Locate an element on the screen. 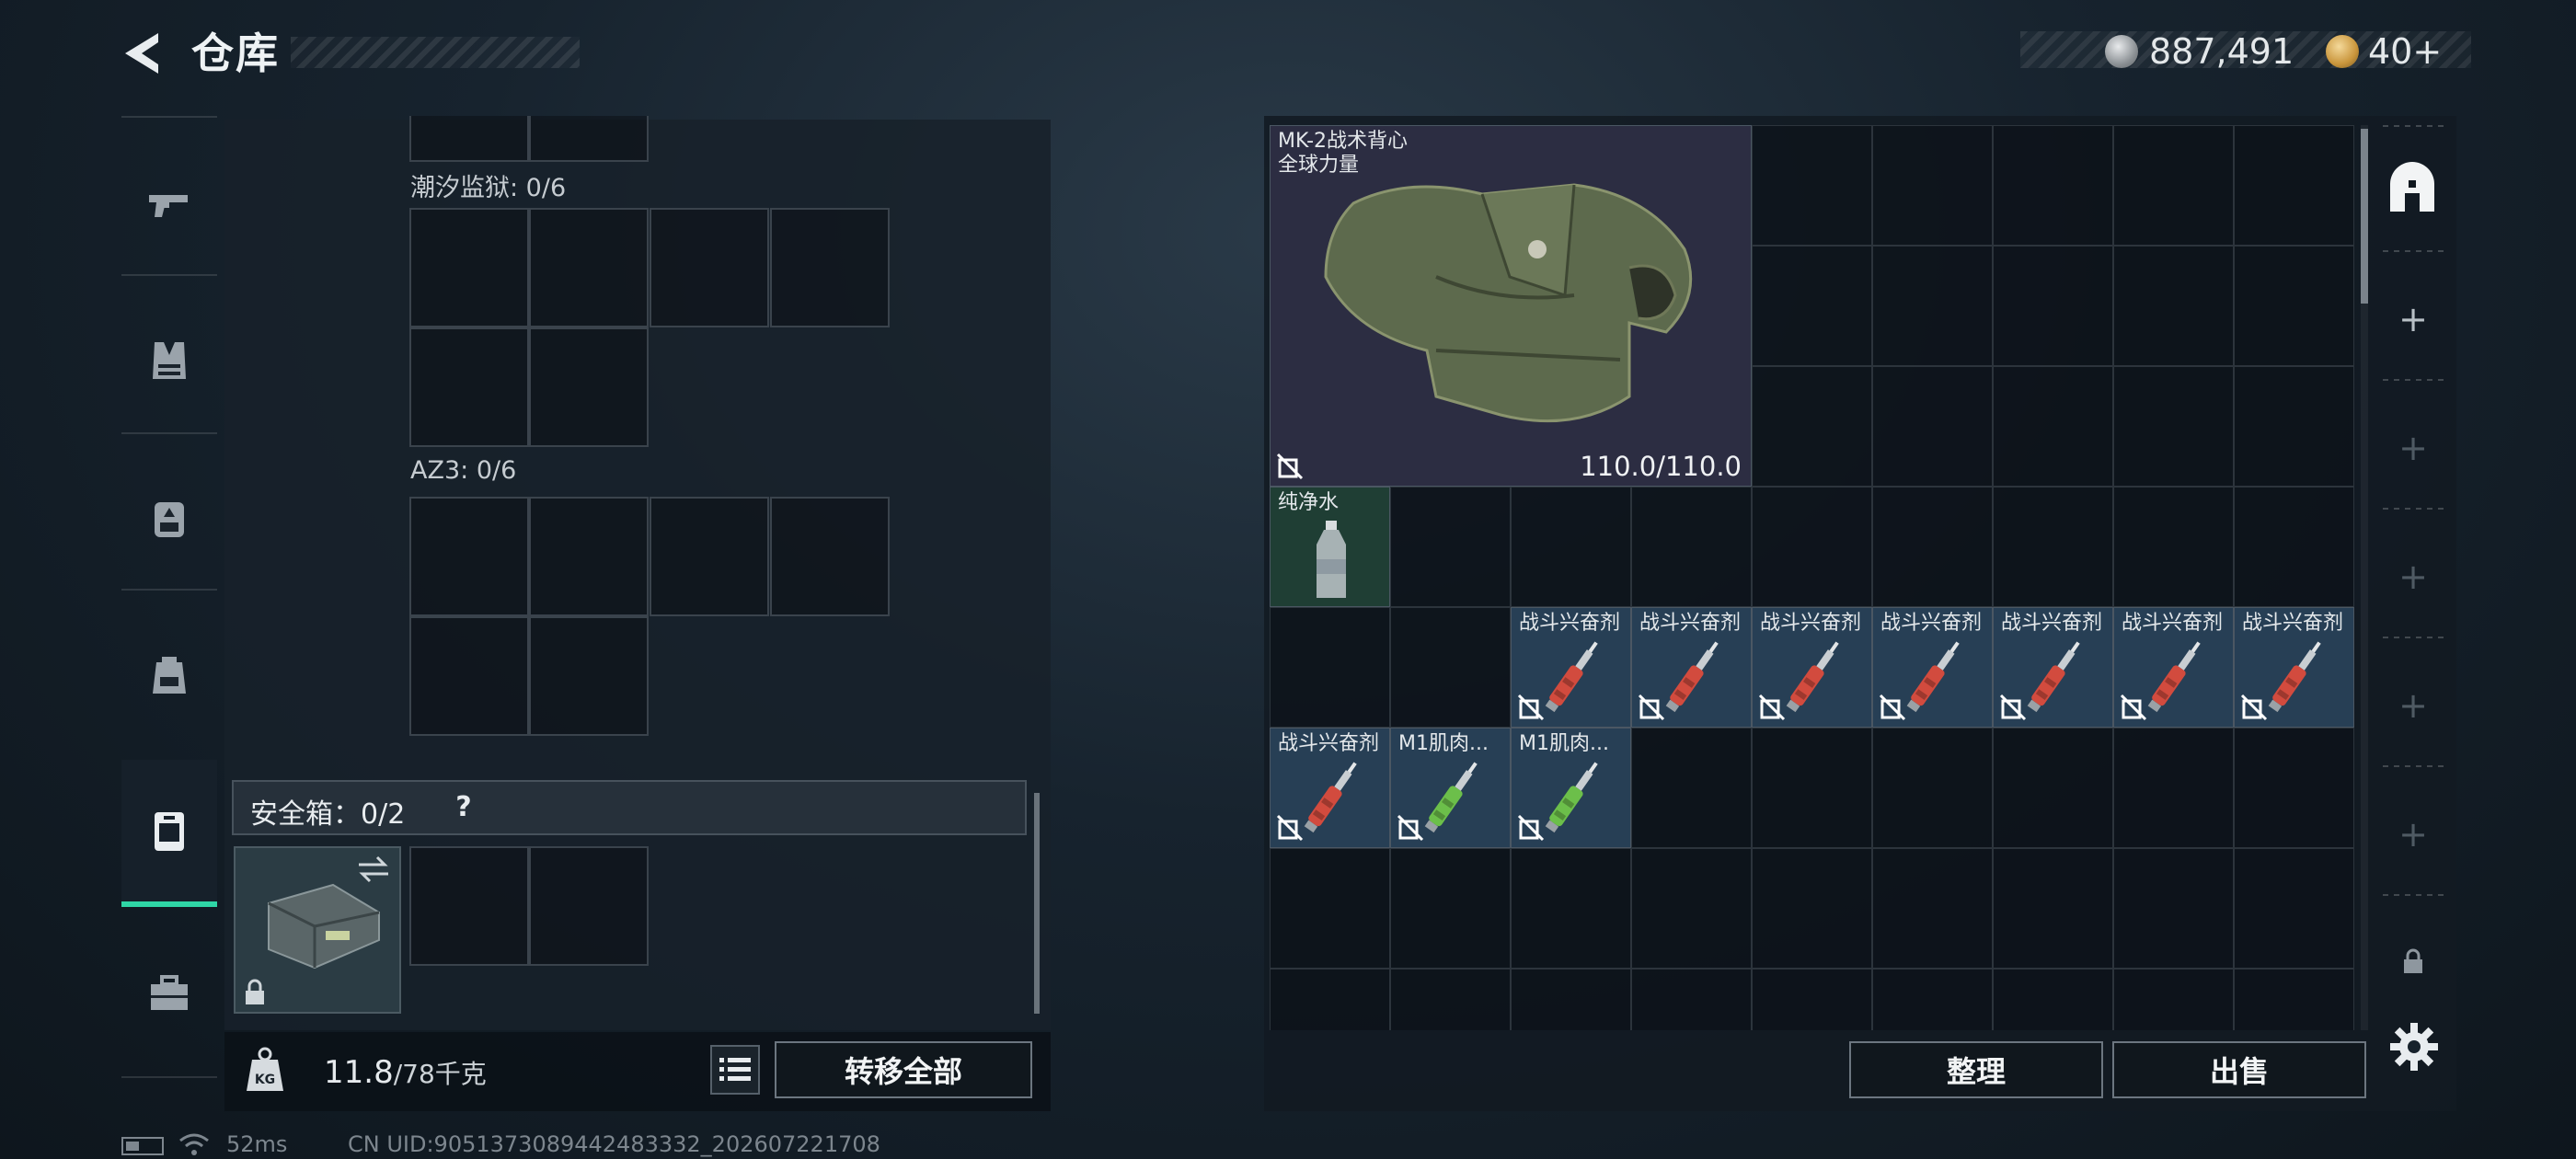 The image size is (2576, 1159). safe-case-slot is located at coordinates (317, 930).